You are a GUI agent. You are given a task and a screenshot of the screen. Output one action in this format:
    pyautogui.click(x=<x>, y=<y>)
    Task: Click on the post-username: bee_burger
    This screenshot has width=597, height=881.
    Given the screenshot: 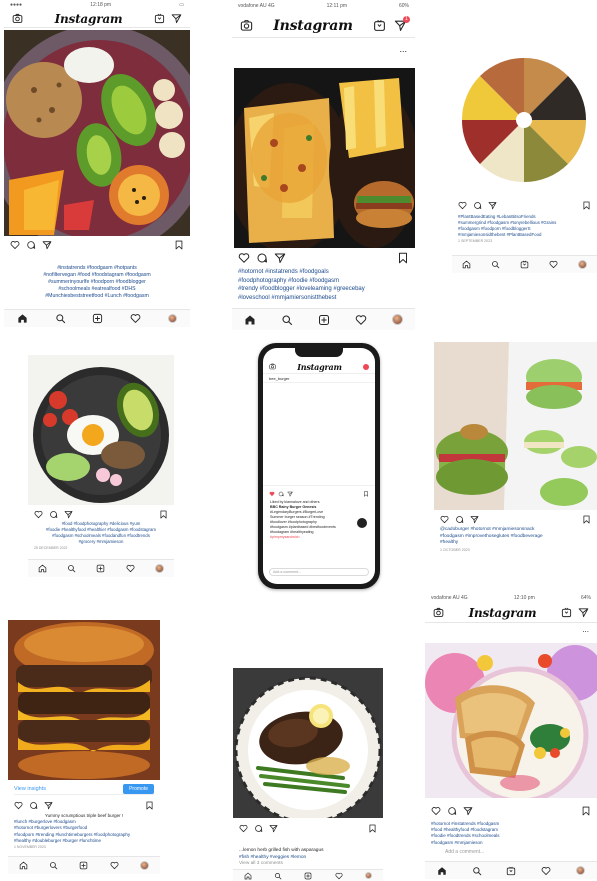 What is the action you would take?
    pyautogui.click(x=279, y=378)
    